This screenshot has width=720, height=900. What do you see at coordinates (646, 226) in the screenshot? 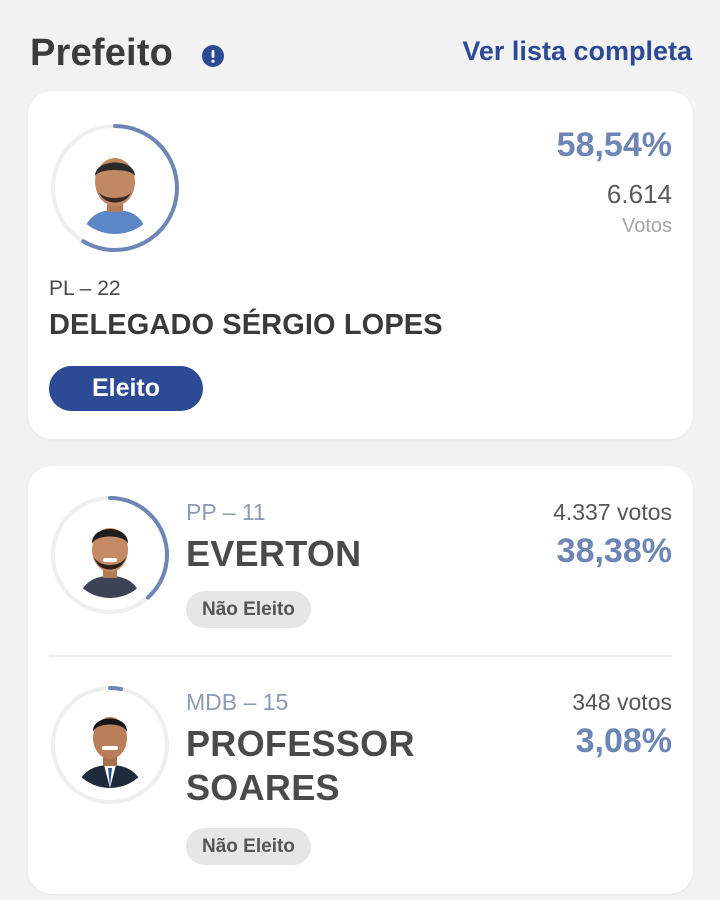
I see `vote-count-label: Votos` at bounding box center [646, 226].